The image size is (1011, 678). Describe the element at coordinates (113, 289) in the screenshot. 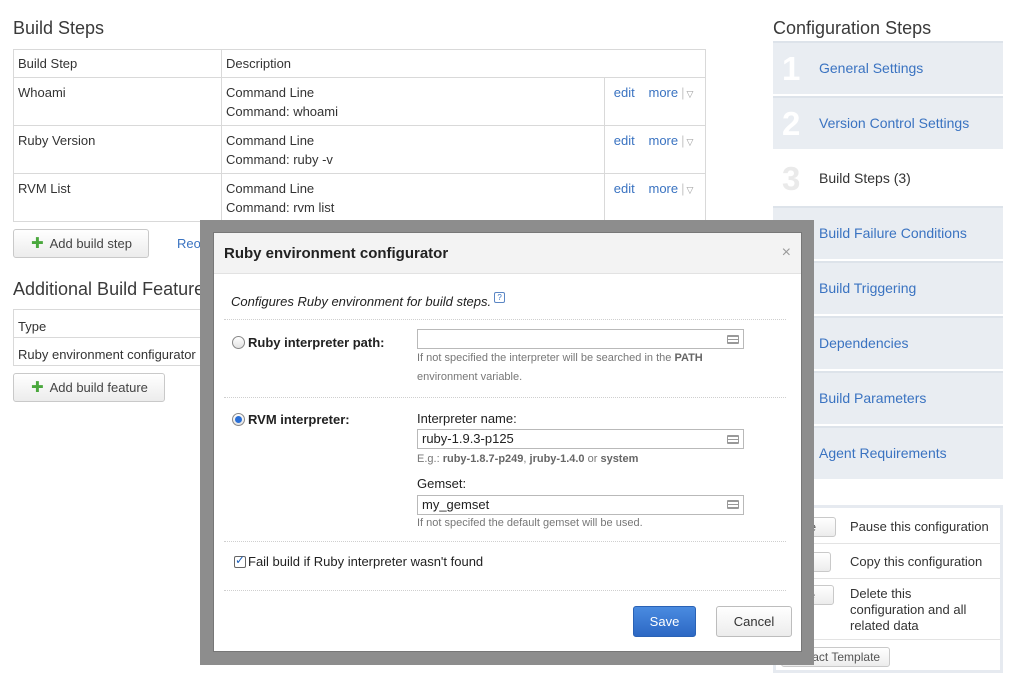

I see `additional-features-title: Additional Build Features` at that location.